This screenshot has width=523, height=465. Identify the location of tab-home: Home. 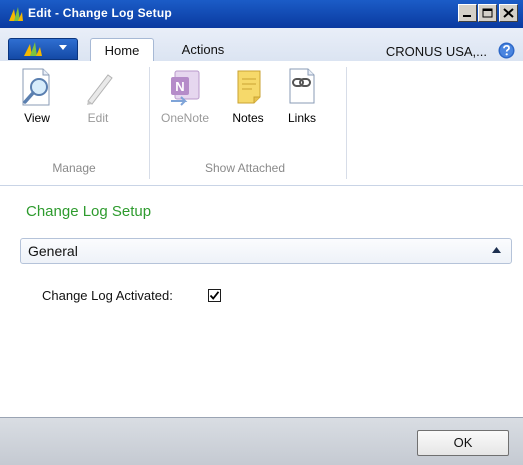
(122, 50).